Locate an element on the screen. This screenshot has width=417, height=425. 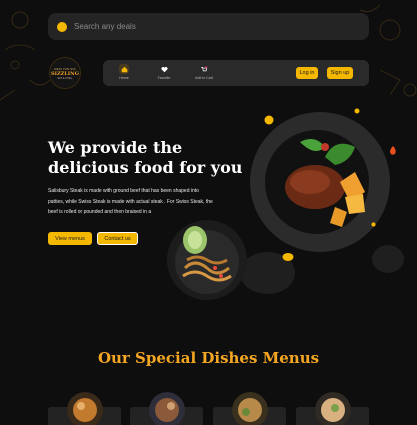
search-bar is located at coordinates (208, 26).